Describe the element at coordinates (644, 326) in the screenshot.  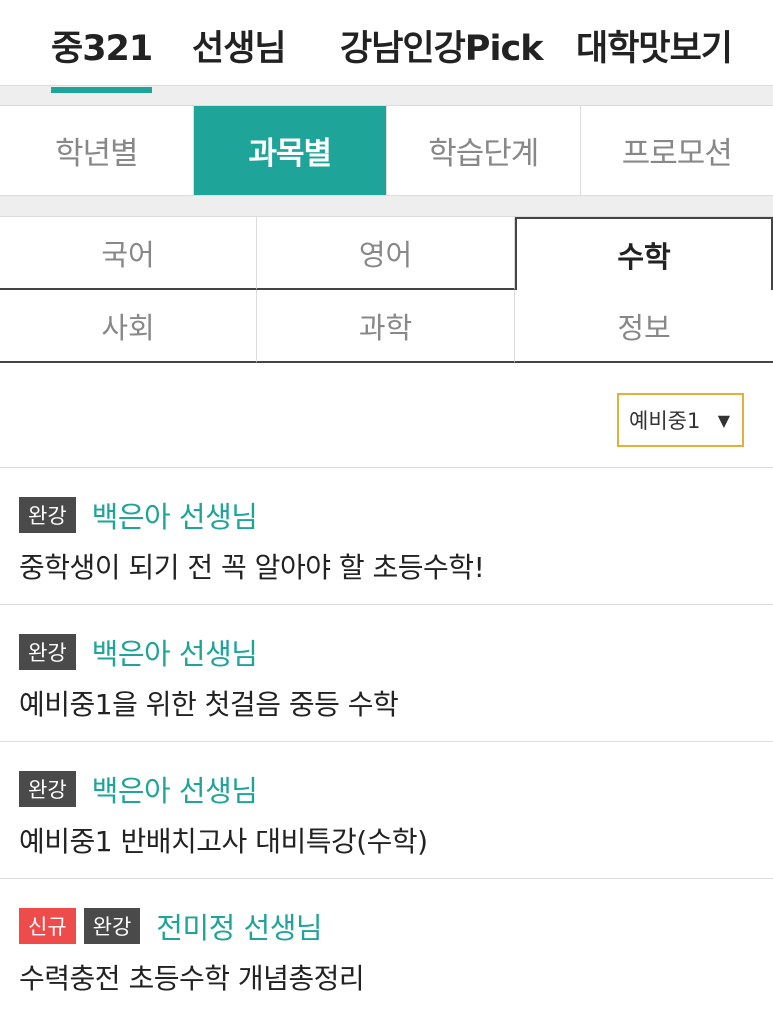
I see `subject-info: 정보` at that location.